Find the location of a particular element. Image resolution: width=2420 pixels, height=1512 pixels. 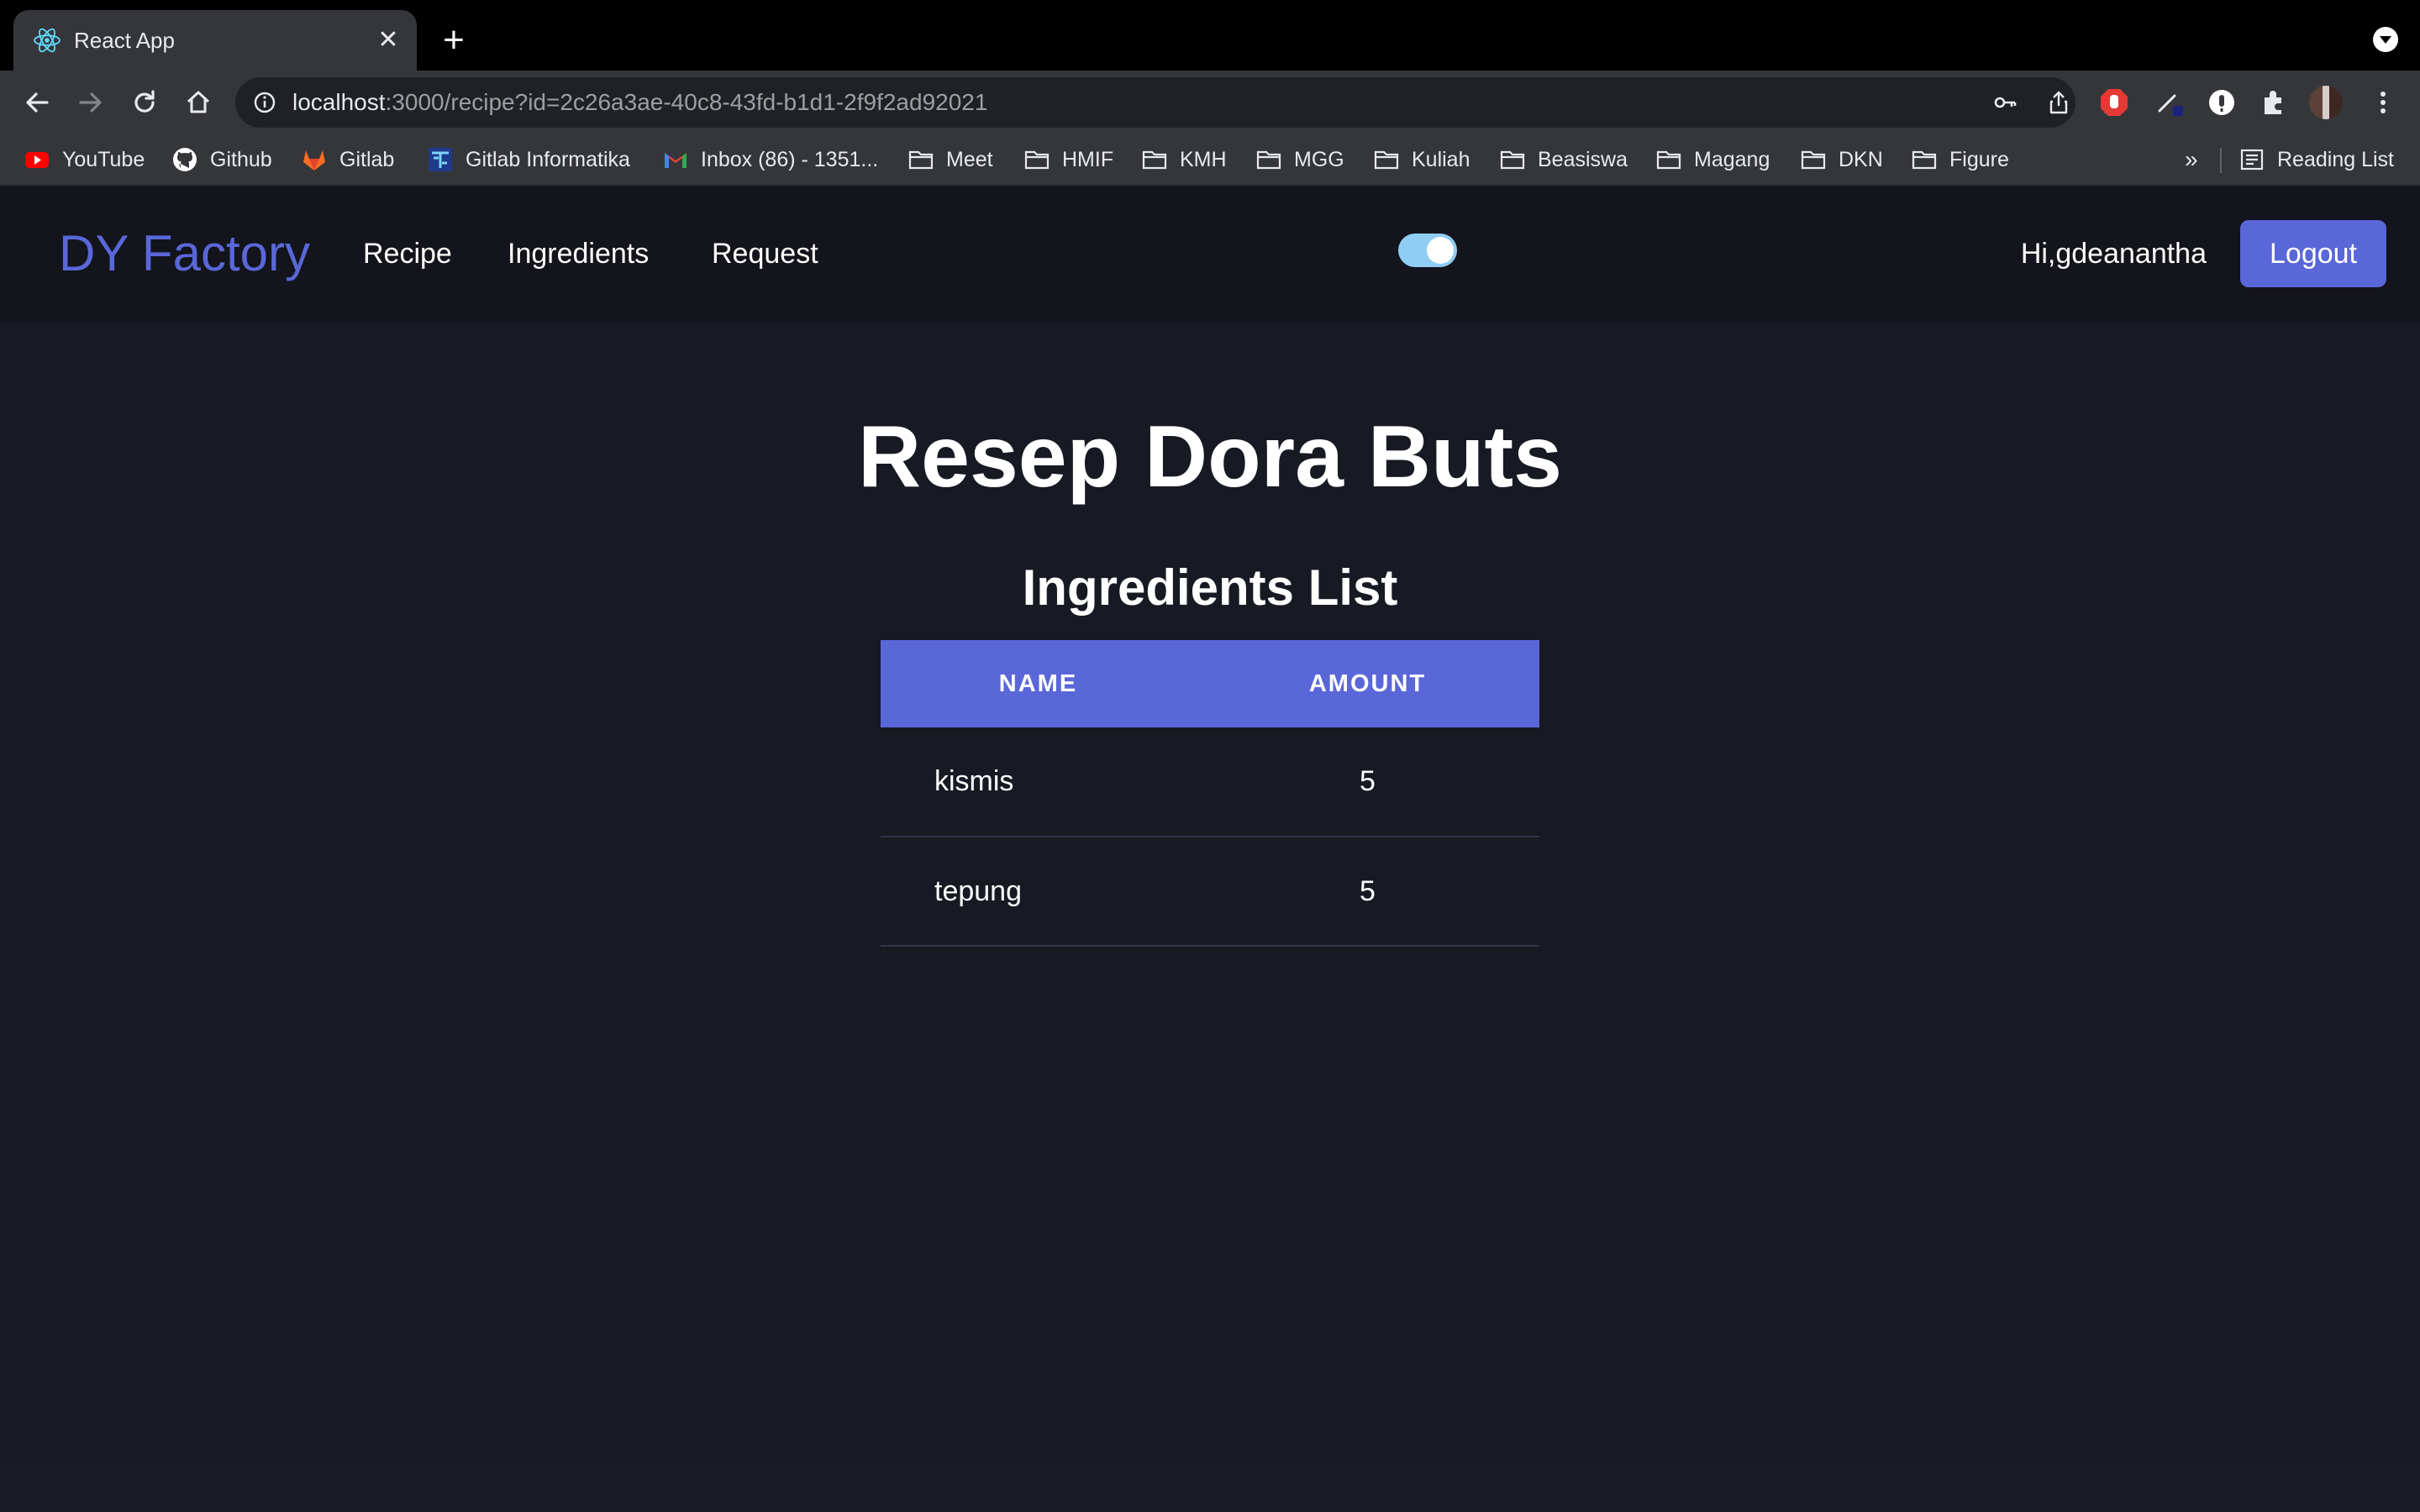

table-row: tepung 5 is located at coordinates (1210, 892).